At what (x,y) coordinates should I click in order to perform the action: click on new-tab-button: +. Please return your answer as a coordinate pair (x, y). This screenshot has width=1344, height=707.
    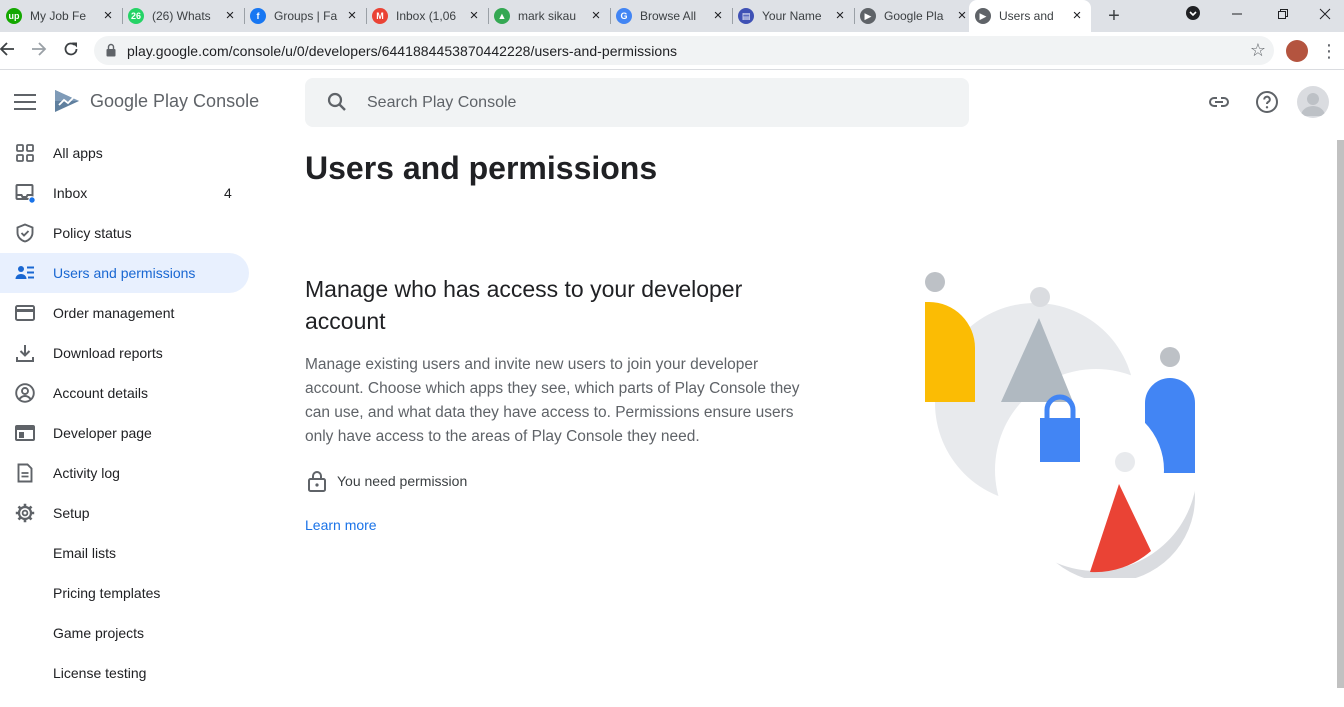
    Looking at the image, I should click on (1114, 16).